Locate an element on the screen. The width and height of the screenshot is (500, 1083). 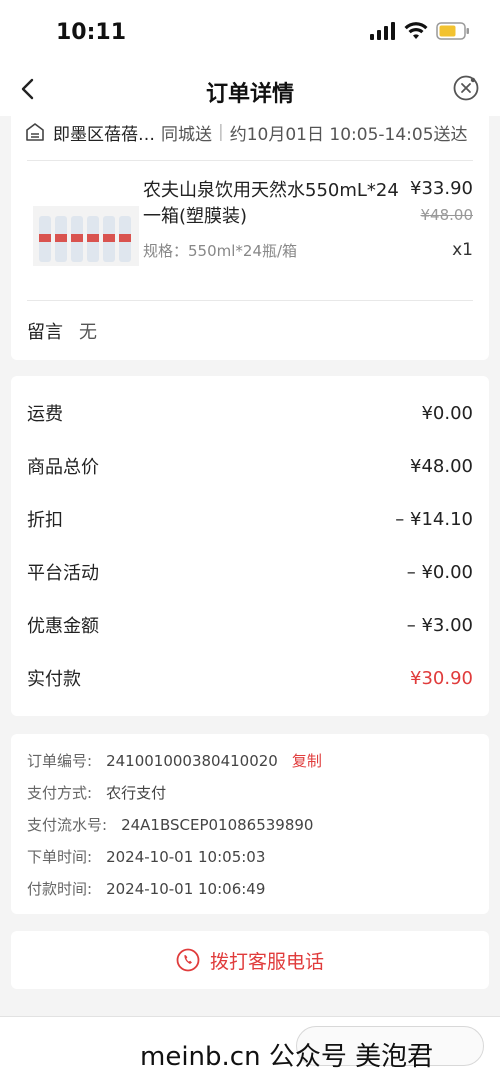
status-icons is located at coordinates (420, 31).